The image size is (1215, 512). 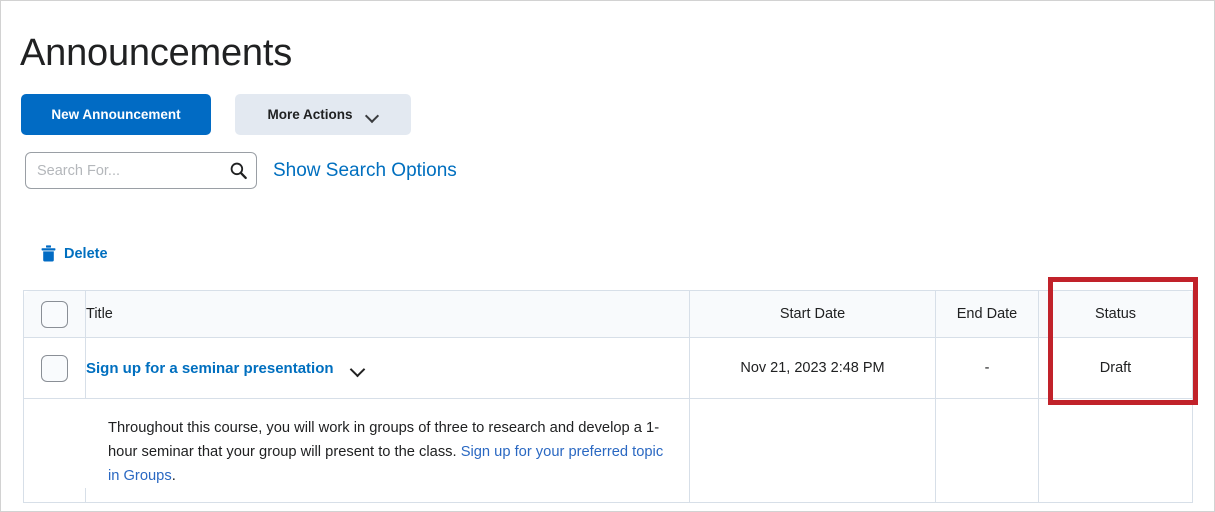 I want to click on search-row: Show Search Options, so click(x=241, y=170).